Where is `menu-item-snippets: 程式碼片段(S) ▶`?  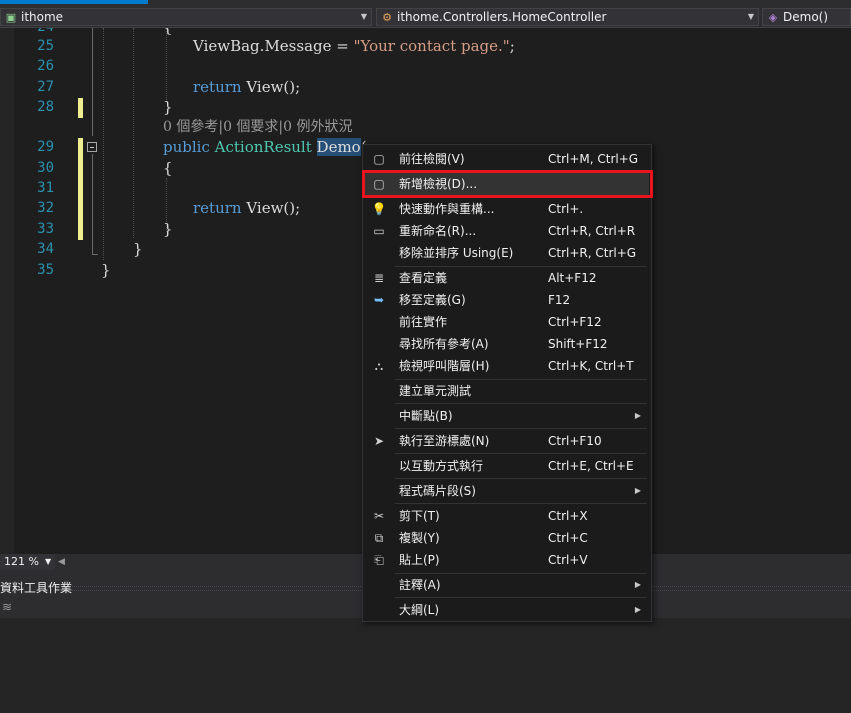
menu-item-snippets: 程式碼片段(S) ▶ is located at coordinates (507, 491).